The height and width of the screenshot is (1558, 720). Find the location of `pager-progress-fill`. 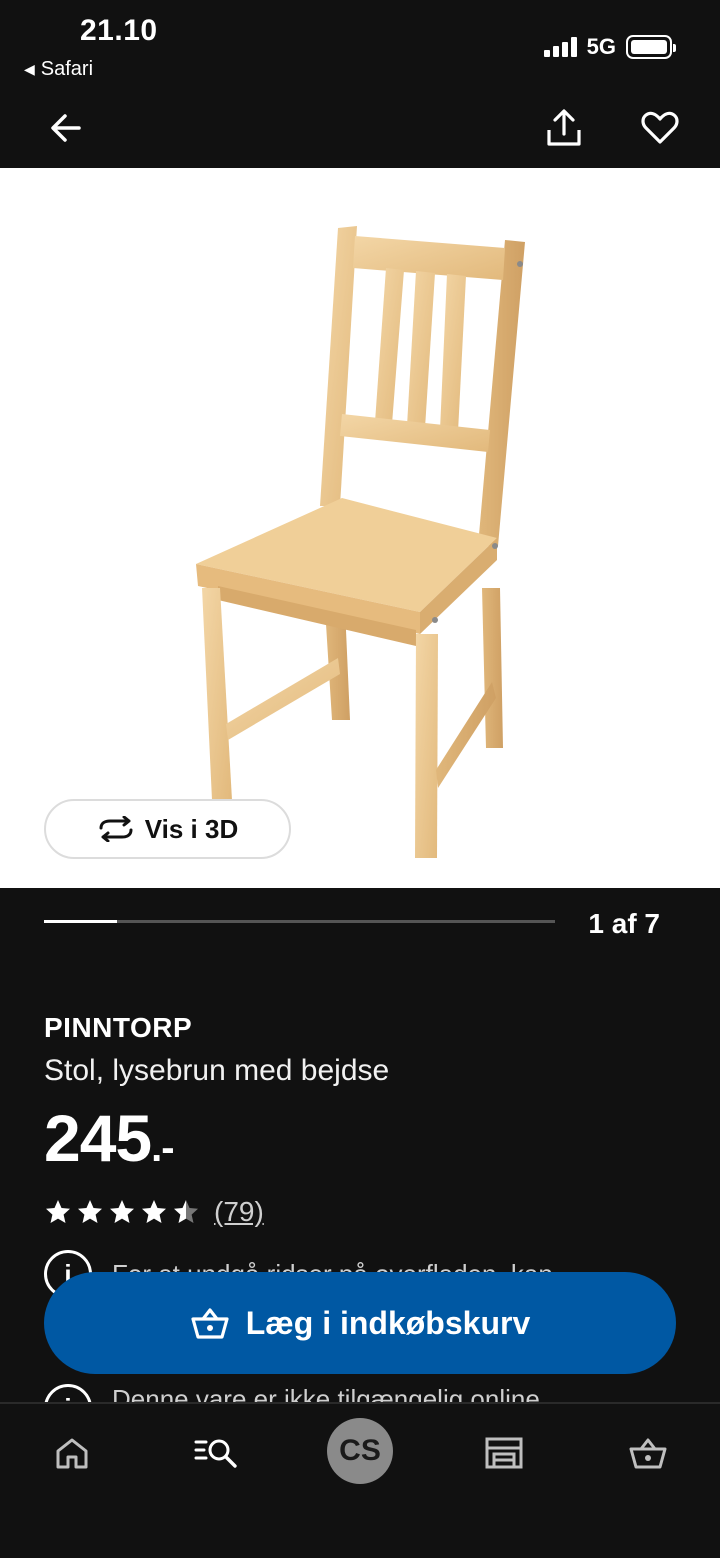

pager-progress-fill is located at coordinates (80, 921).